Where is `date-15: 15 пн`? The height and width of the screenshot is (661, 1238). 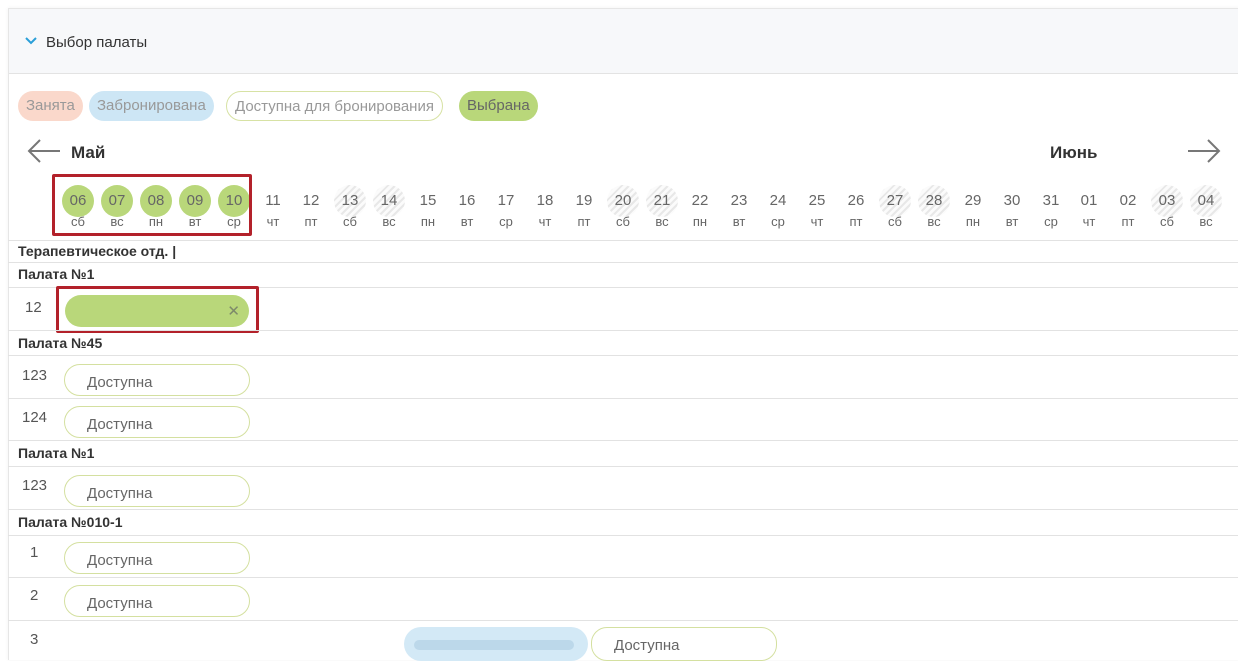 date-15: 15 пн is located at coordinates (428, 208).